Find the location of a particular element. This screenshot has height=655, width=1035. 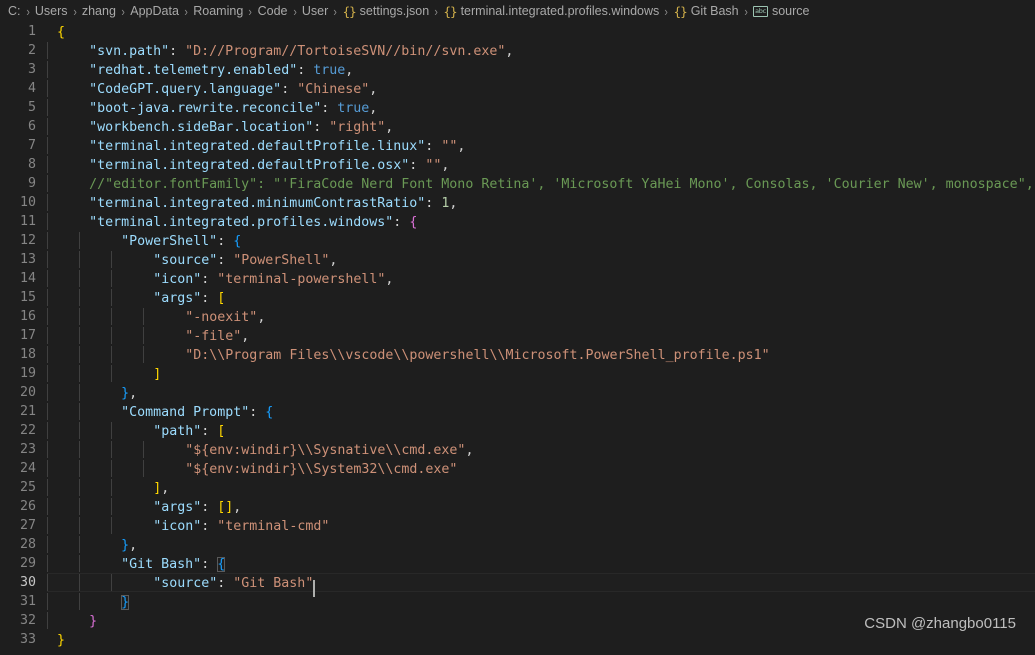

breadcrumb-item-git-bash: {} Git Bash is located at coordinates (706, 11).